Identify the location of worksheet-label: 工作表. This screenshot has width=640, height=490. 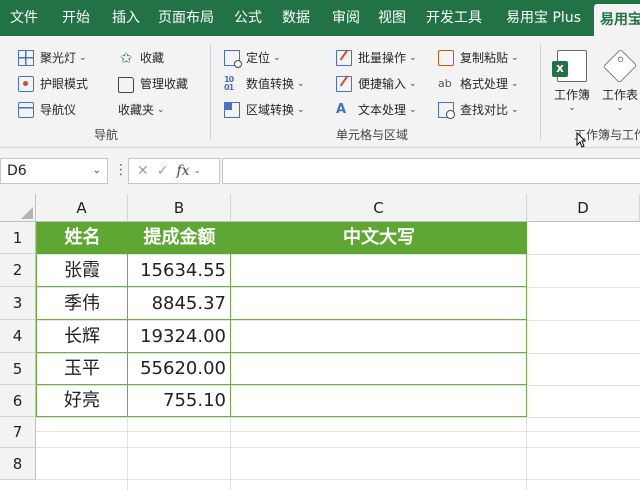
(619, 95).